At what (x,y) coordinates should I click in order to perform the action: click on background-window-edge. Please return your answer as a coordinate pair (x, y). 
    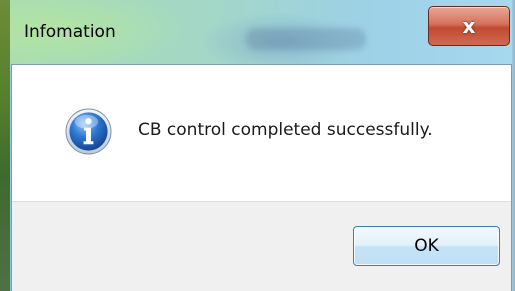
    Looking at the image, I should click on (5, 145).